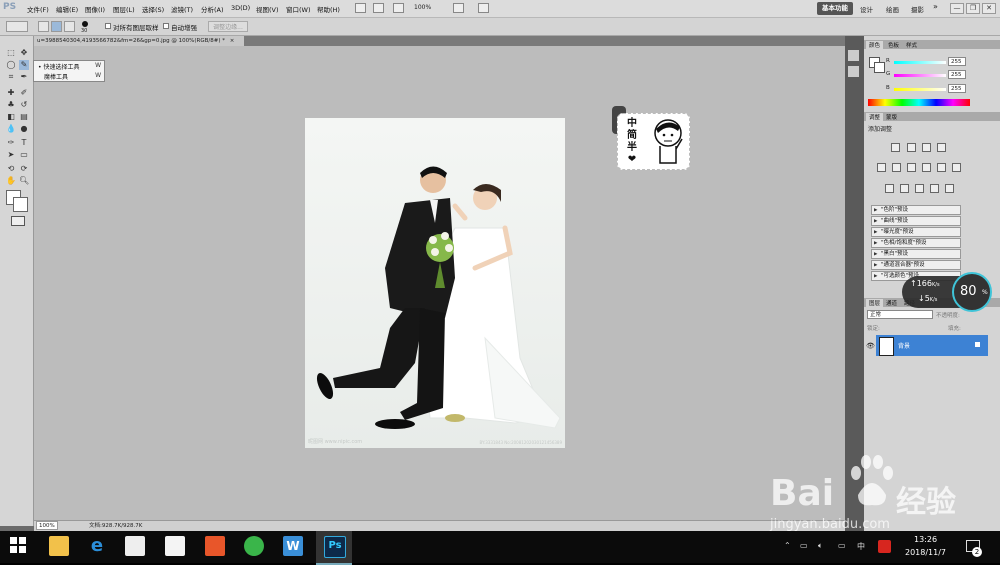  What do you see at coordinates (989, 8) in the screenshot?
I see `close-button: ✕` at bounding box center [989, 8].